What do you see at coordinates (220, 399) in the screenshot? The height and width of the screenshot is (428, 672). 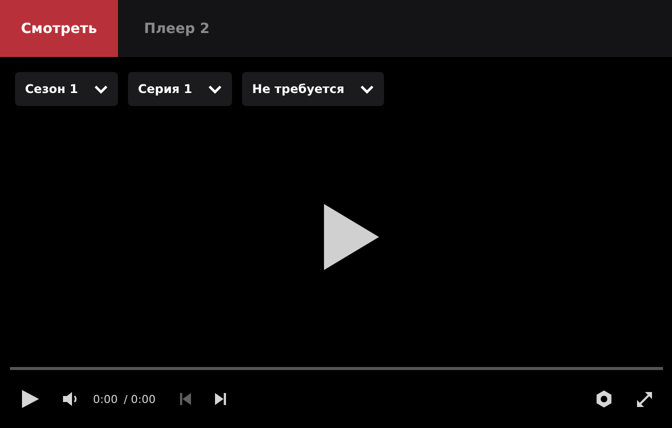 I see `skip-forward-icon` at bounding box center [220, 399].